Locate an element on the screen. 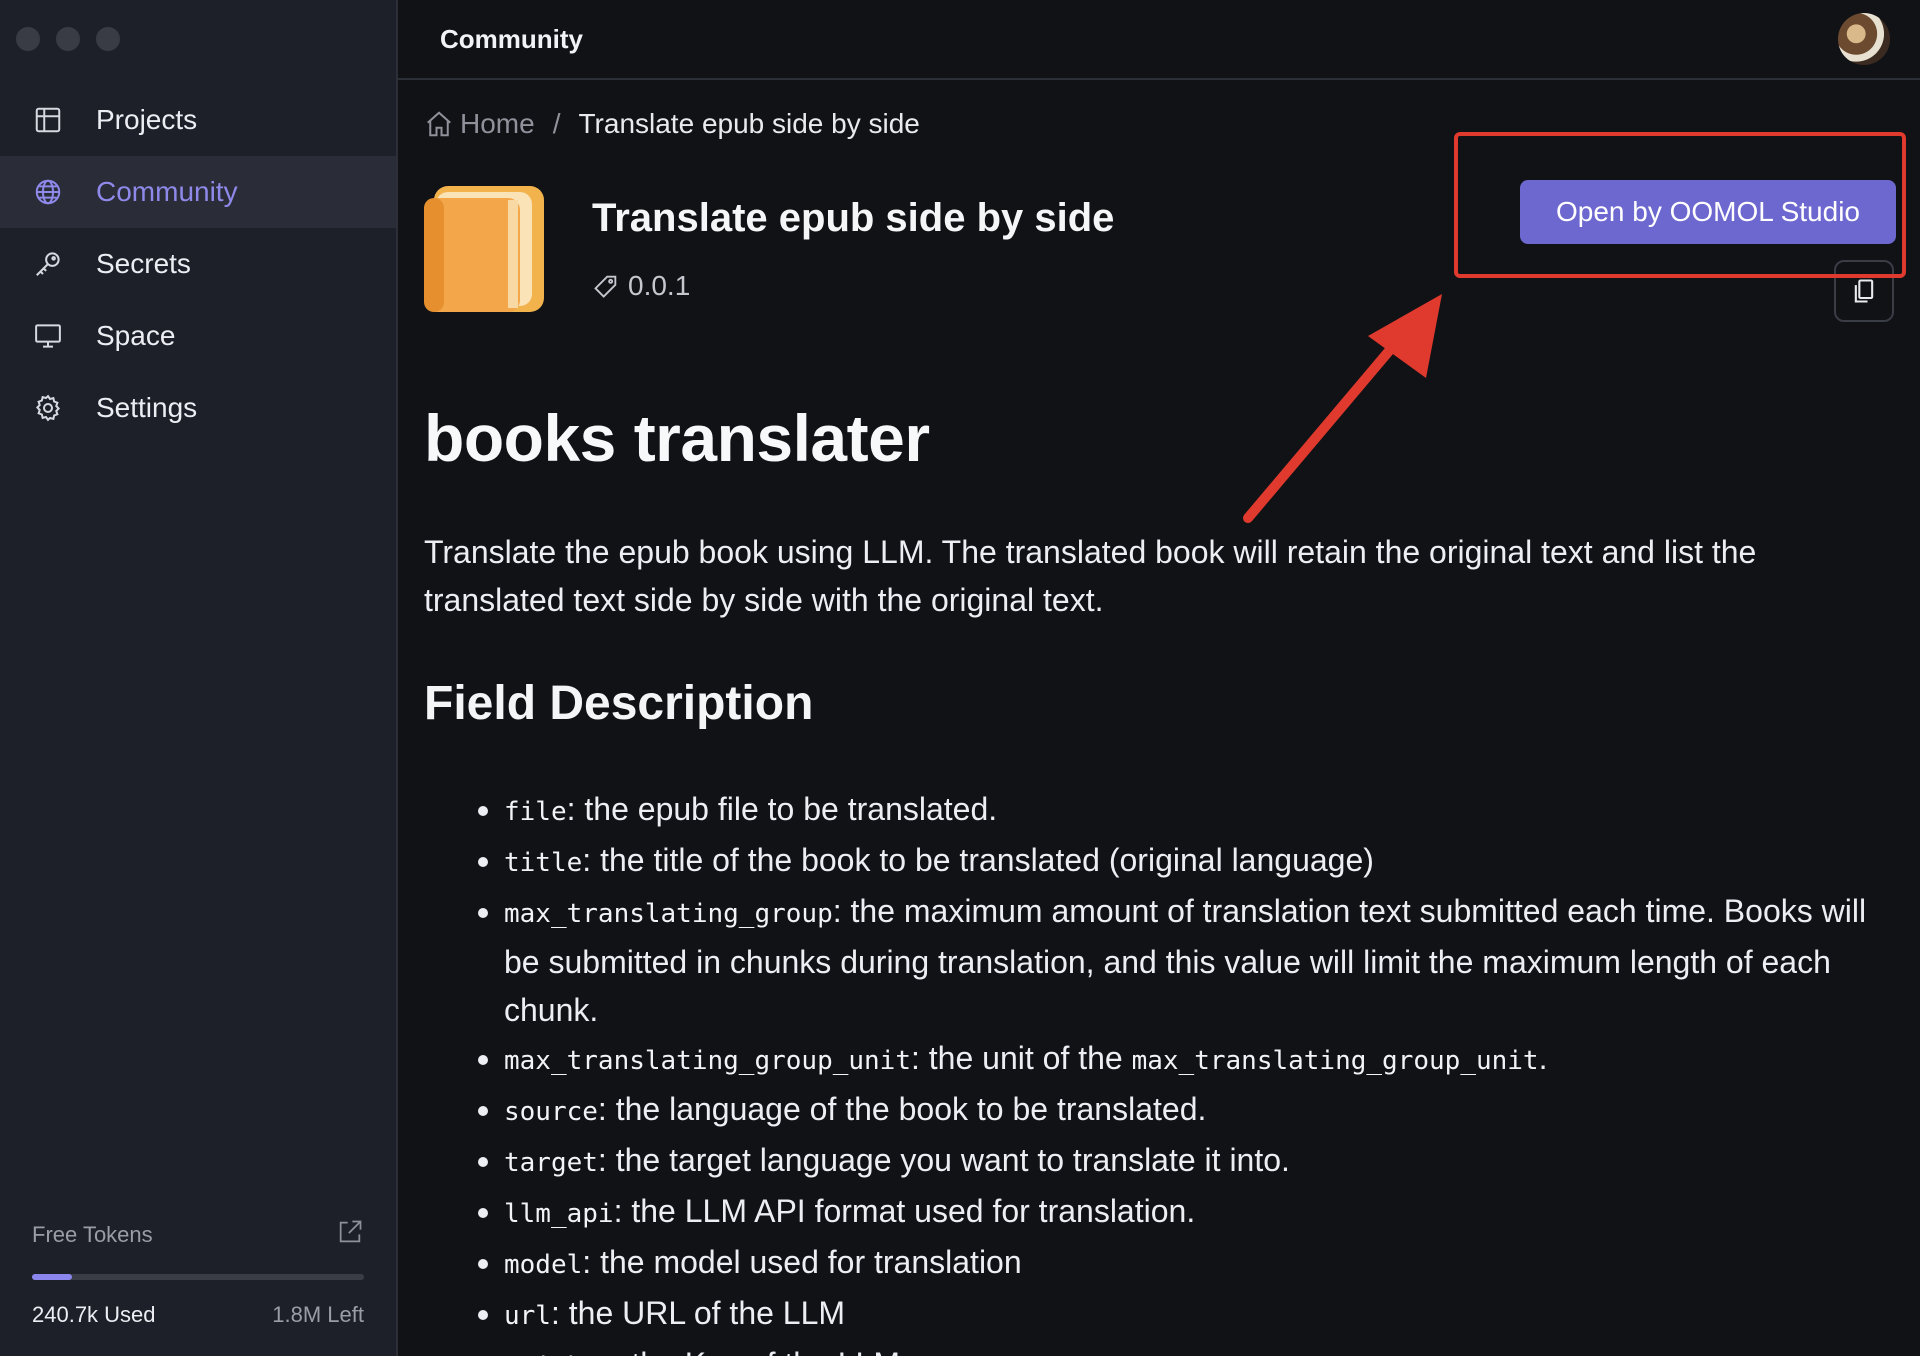  book-icon is located at coordinates (484, 249).